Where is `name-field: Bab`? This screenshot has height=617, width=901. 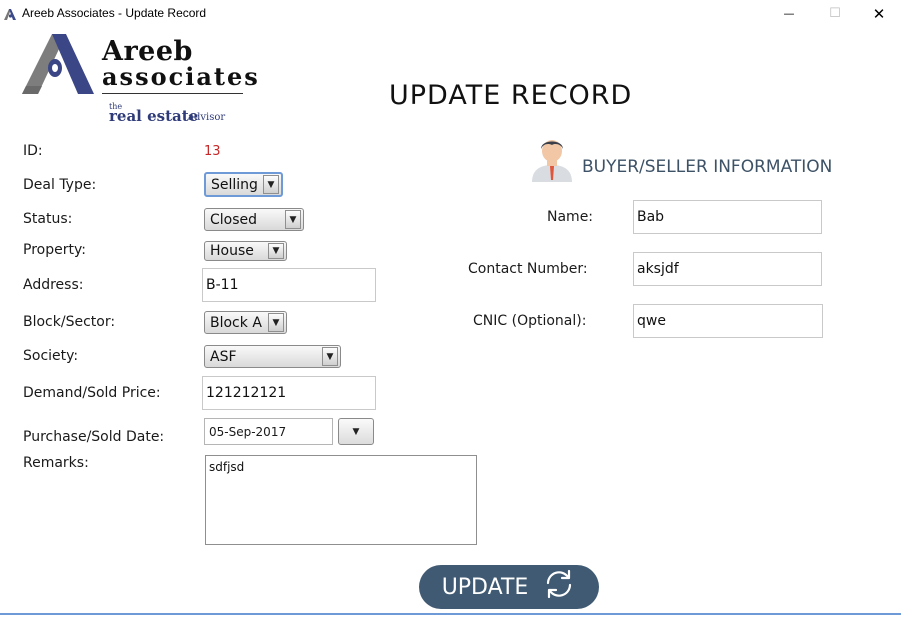 name-field: Bab is located at coordinates (727, 217).